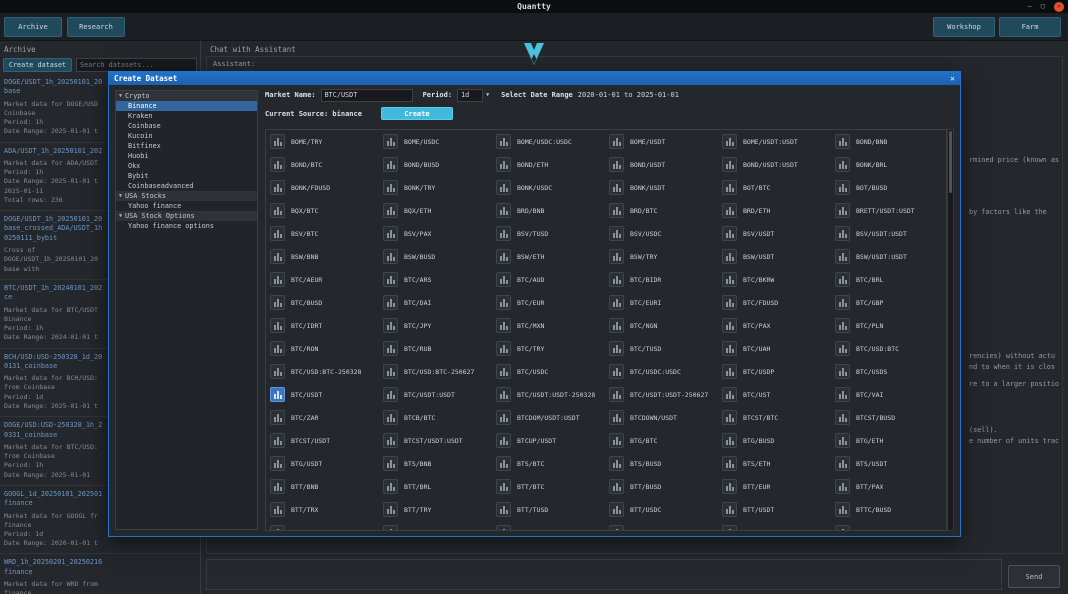 Image resolution: width=1068 pixels, height=594 pixels. I want to click on market-btc-ngn: BTC/NGN, so click(661, 325).